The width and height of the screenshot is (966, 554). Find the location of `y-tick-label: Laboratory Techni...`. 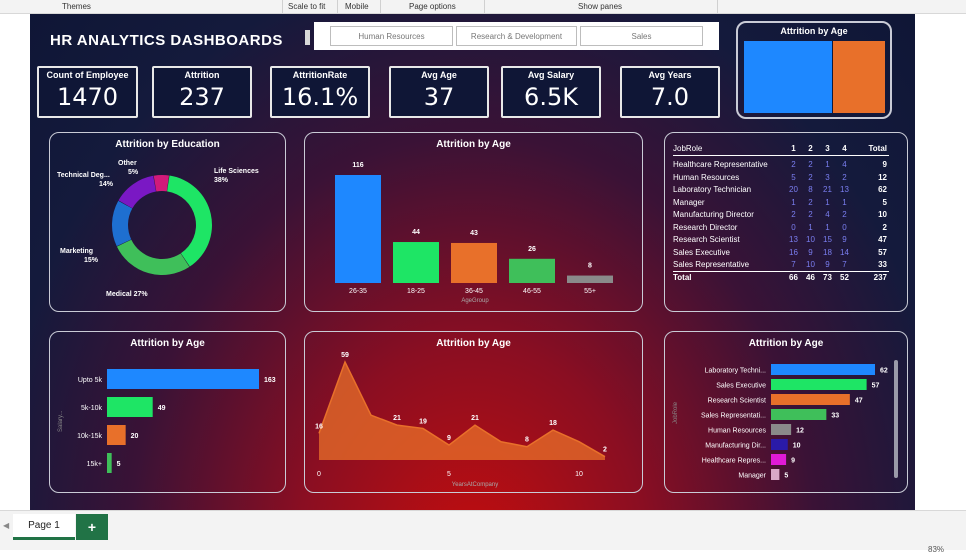

y-tick-label: Laboratory Techni... is located at coordinates (735, 371).